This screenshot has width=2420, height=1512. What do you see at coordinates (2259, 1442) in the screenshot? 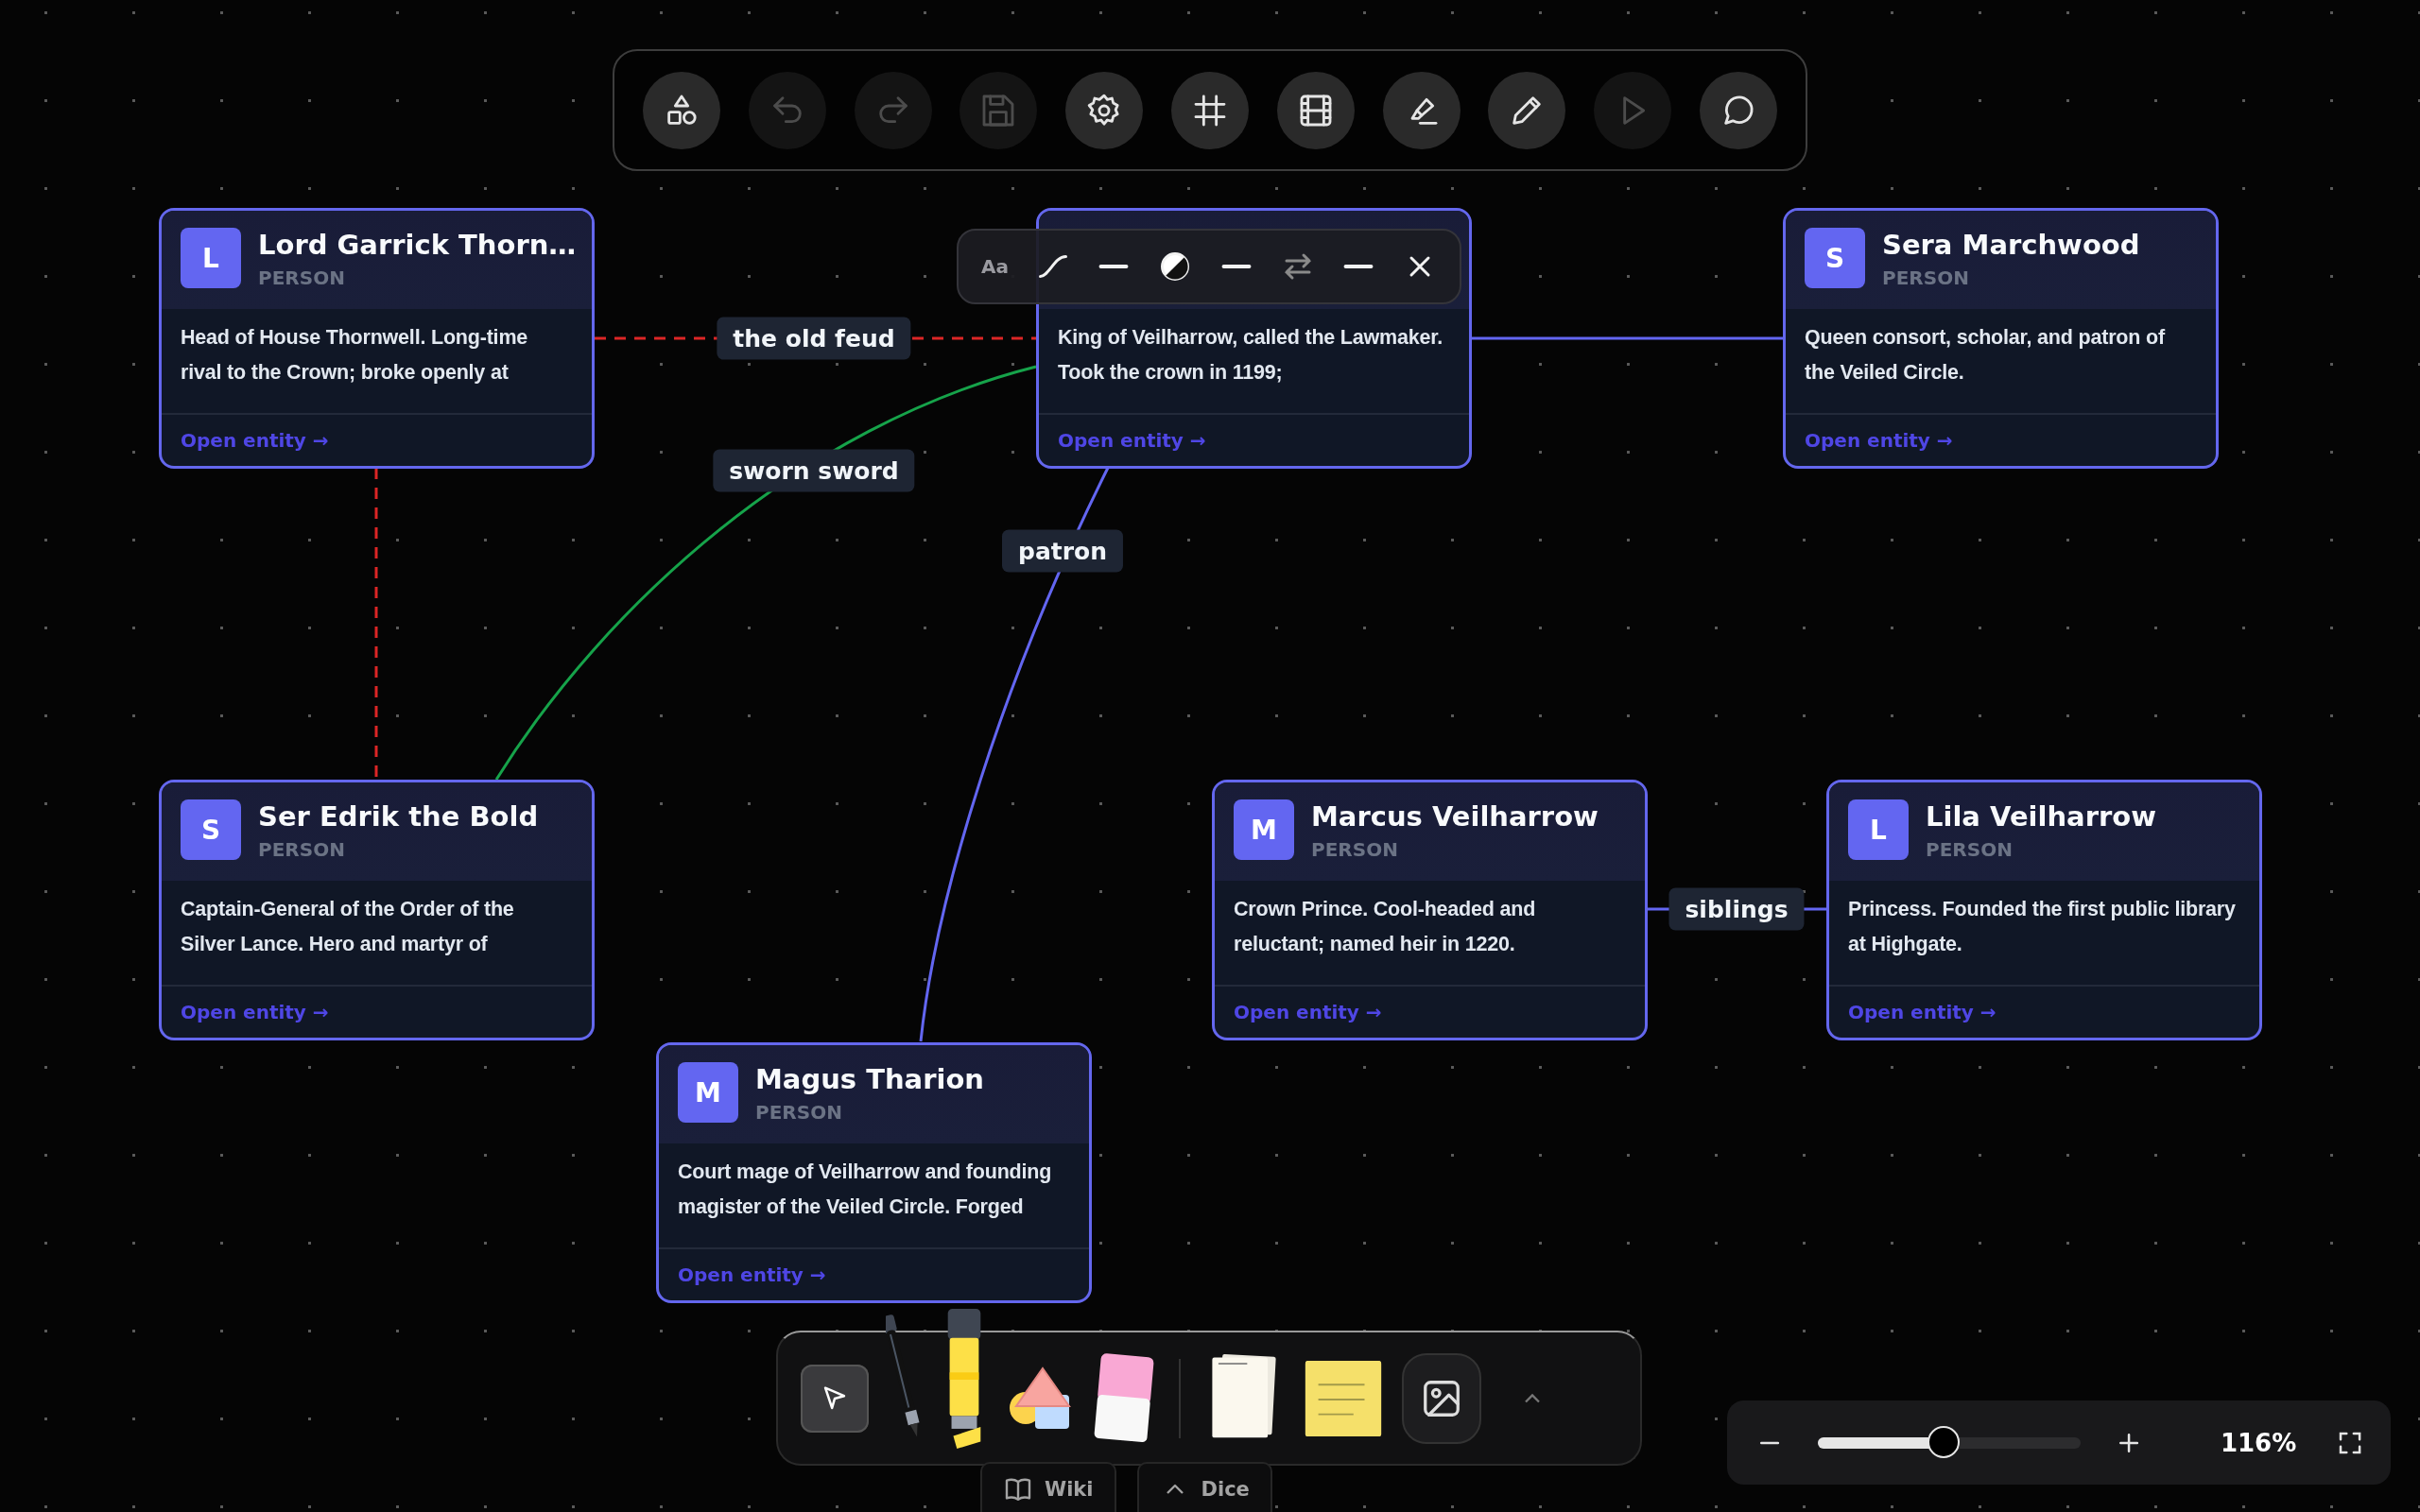
I see `zoom-level: 116%` at bounding box center [2259, 1442].